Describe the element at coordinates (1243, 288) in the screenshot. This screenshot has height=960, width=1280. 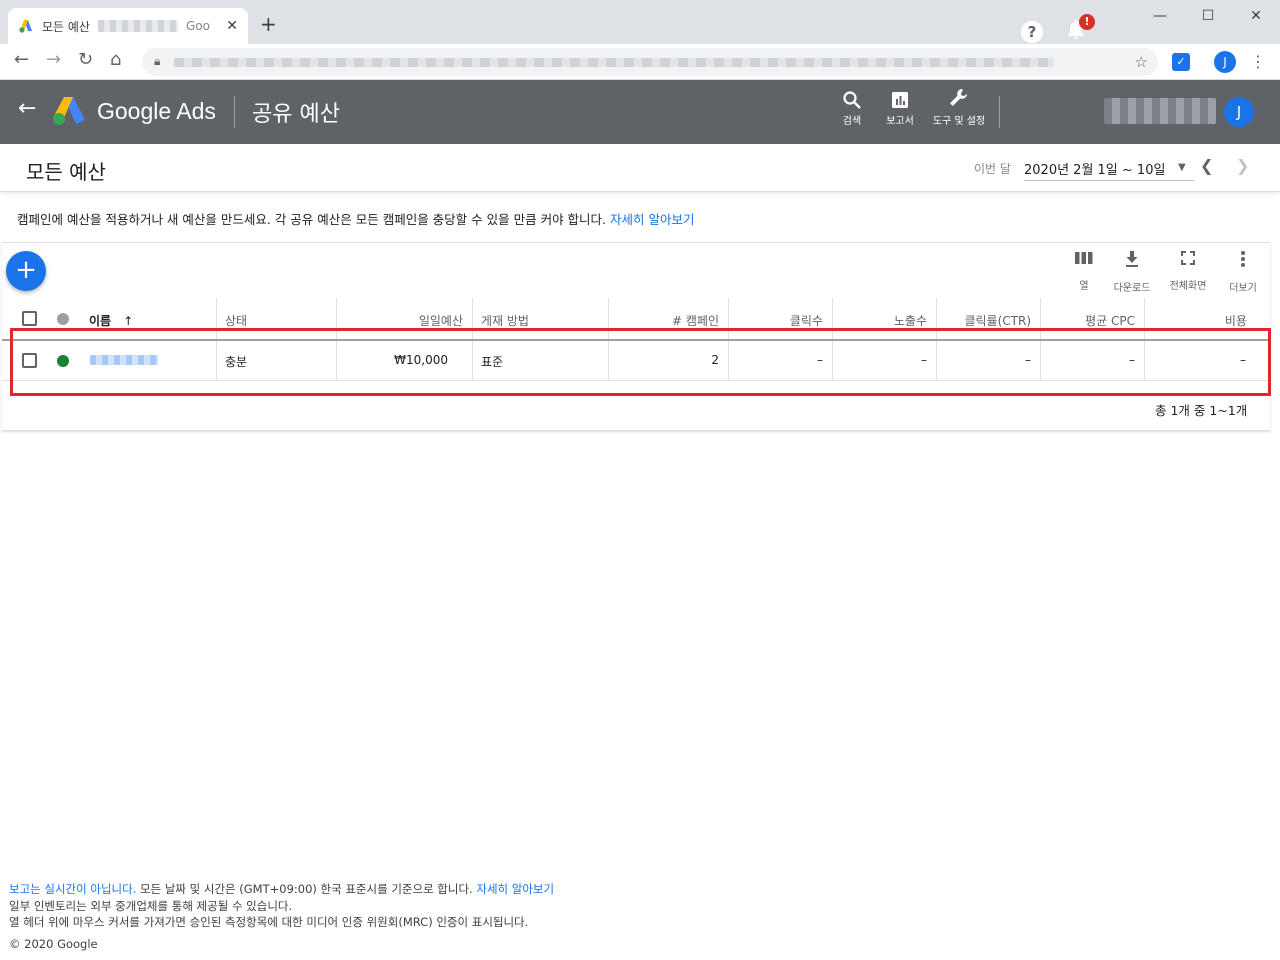
I see `more-label: 더보기` at that location.